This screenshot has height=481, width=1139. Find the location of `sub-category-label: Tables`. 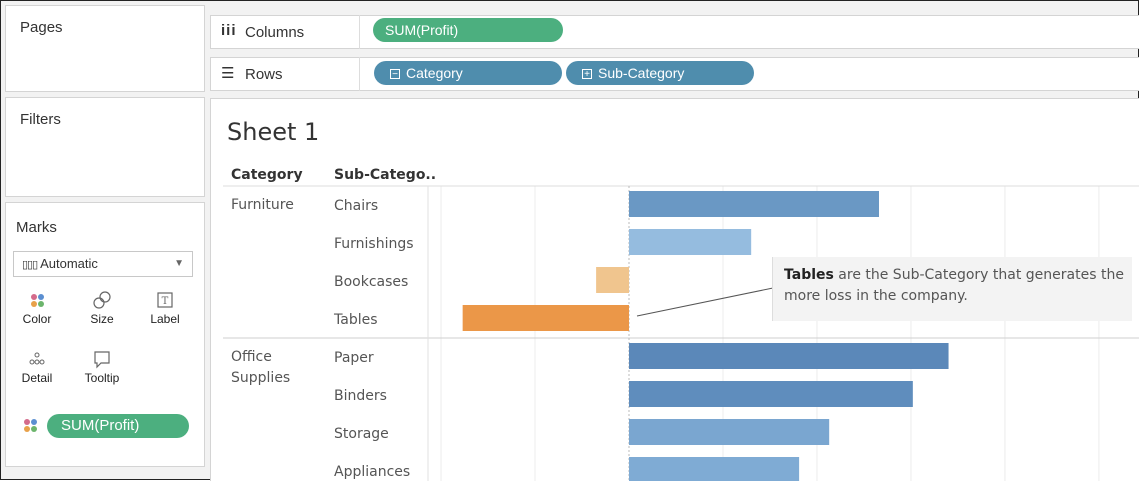

sub-category-label: Tables is located at coordinates (355, 320).